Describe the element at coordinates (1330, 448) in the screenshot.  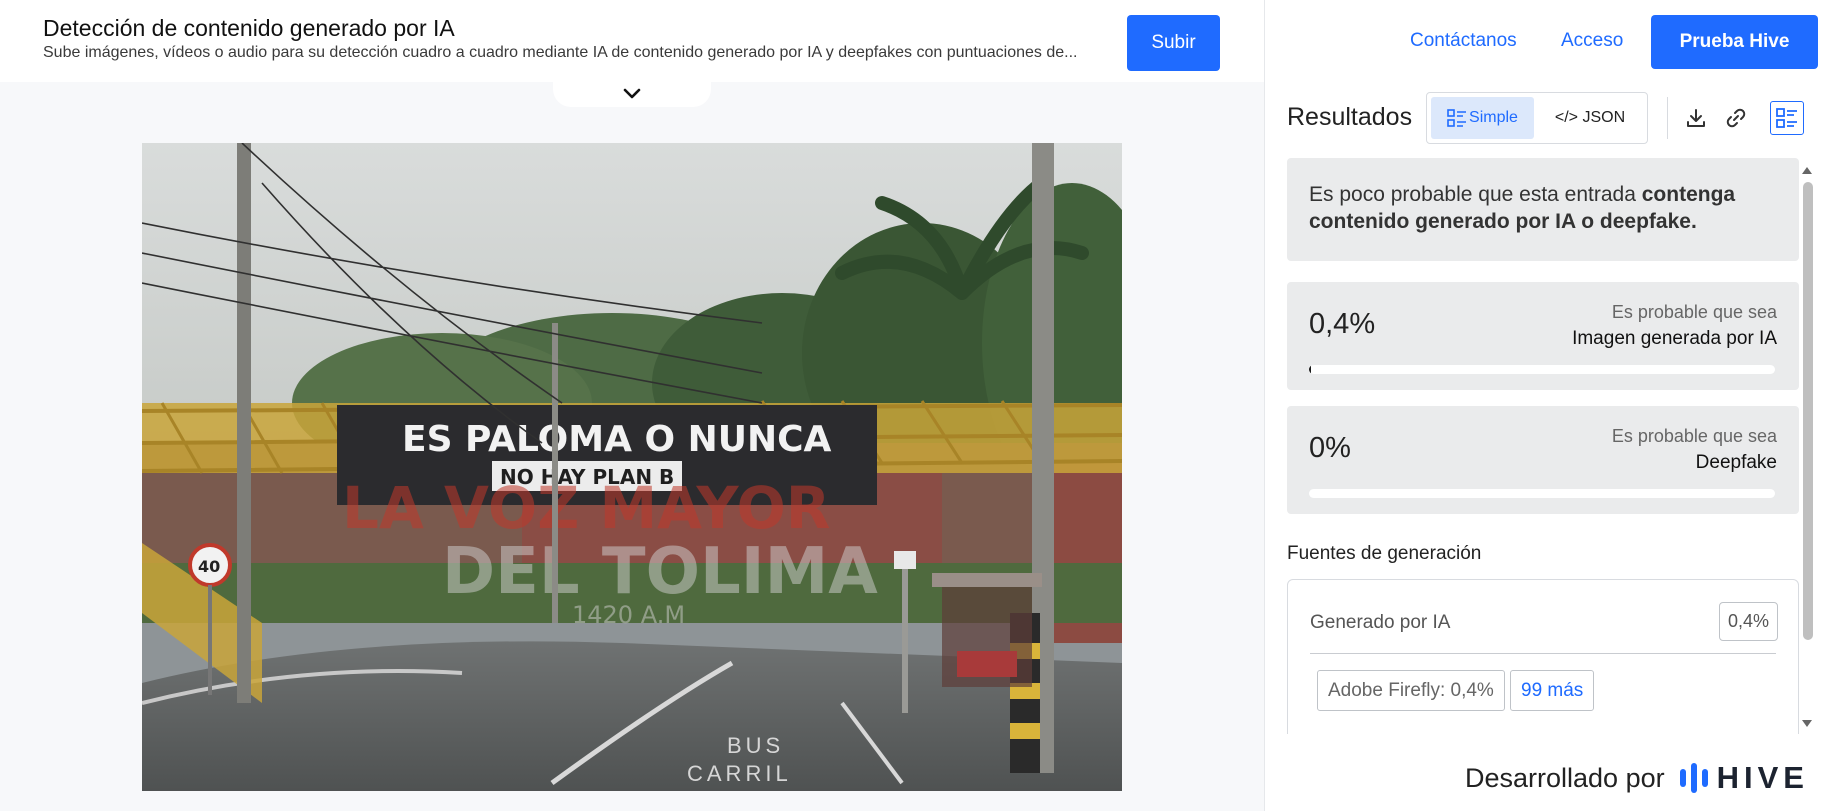
I see `score-percent: 0%` at that location.